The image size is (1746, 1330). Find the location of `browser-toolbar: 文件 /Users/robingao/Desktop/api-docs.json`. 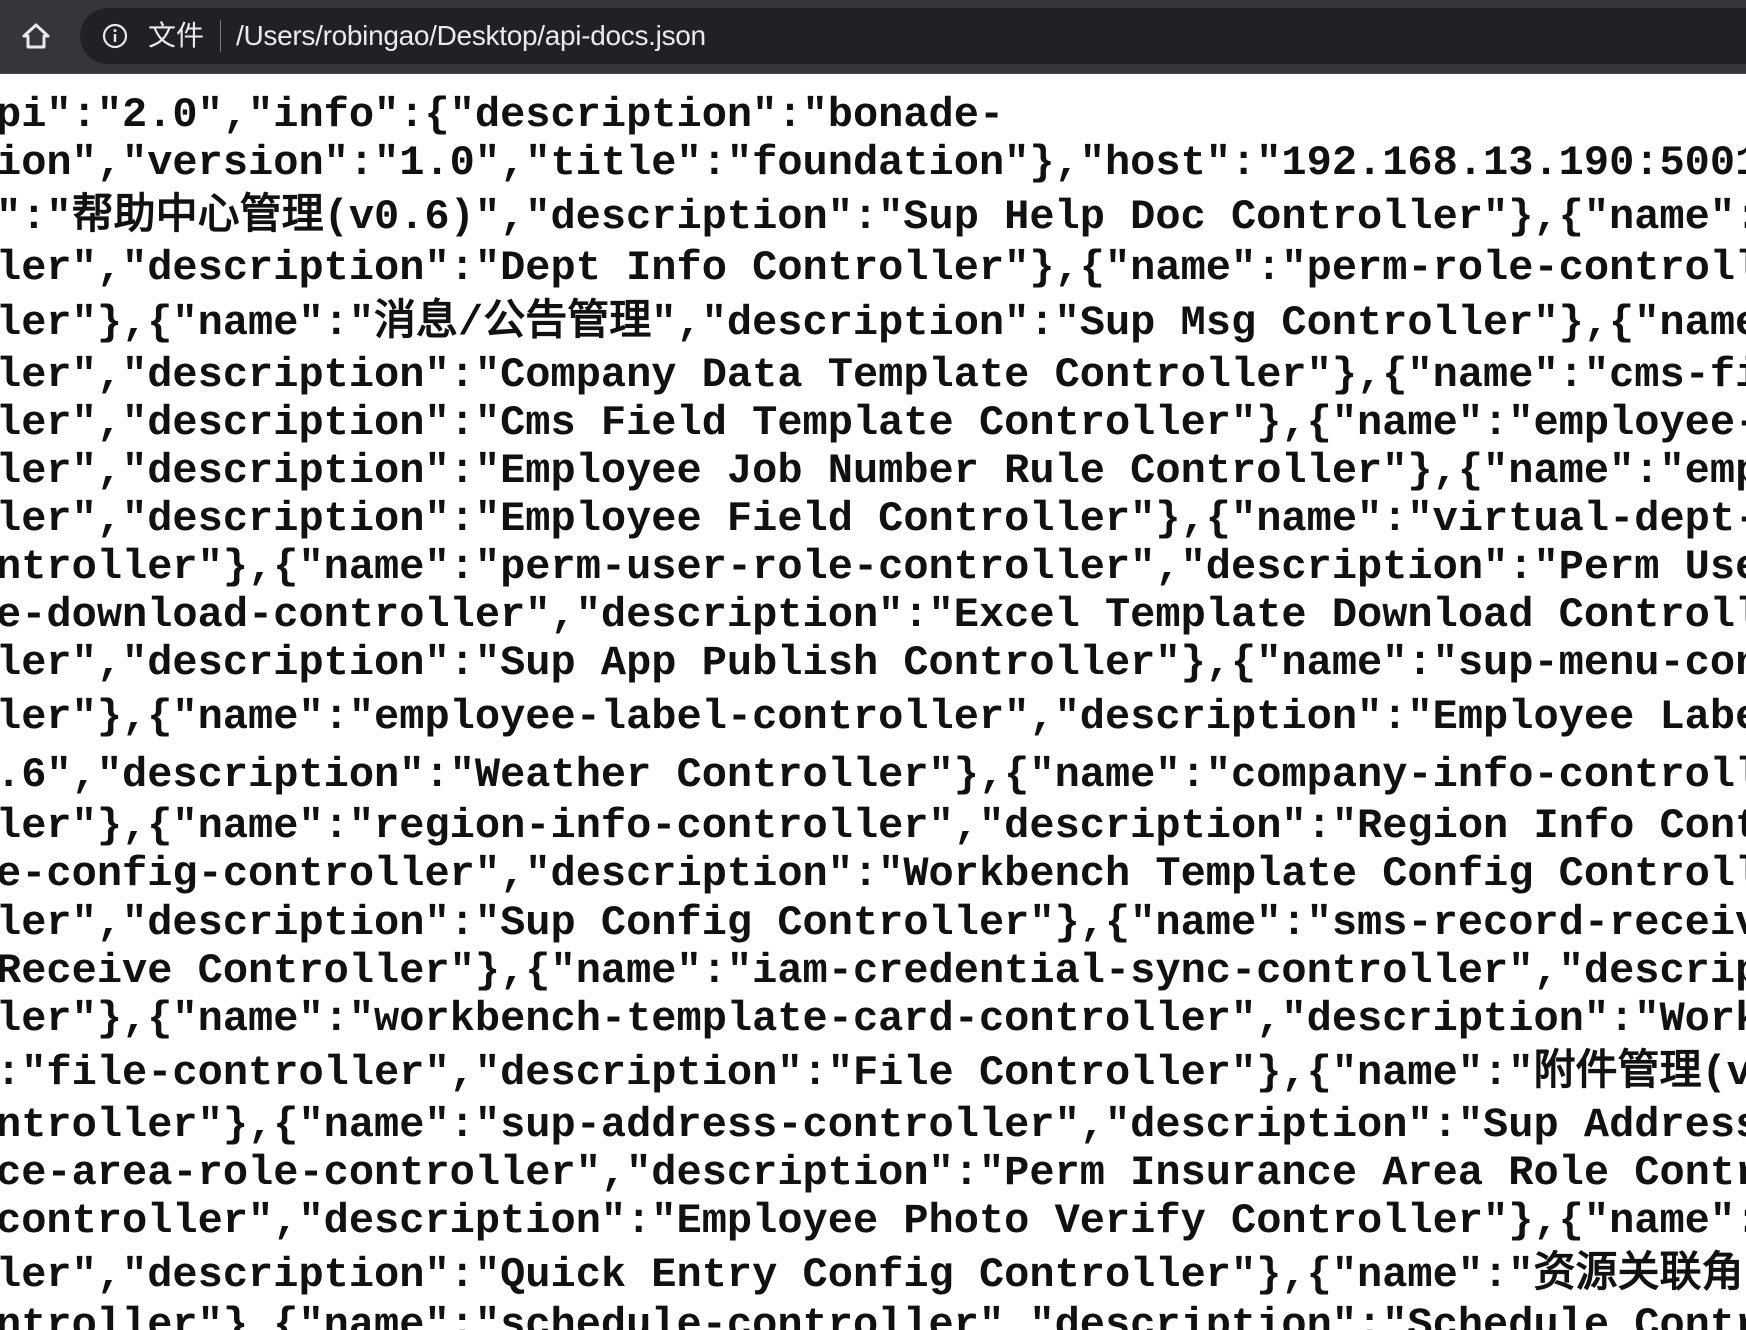

browser-toolbar: 文件 /Users/robingao/Desktop/api-docs.json is located at coordinates (873, 37).